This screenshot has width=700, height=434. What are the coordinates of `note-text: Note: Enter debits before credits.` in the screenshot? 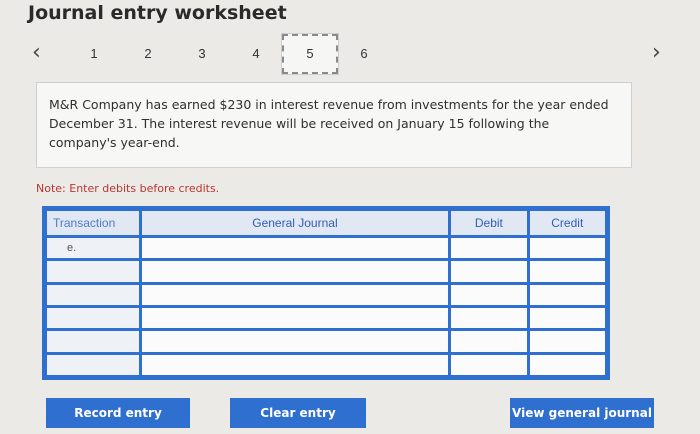 It's located at (128, 188).